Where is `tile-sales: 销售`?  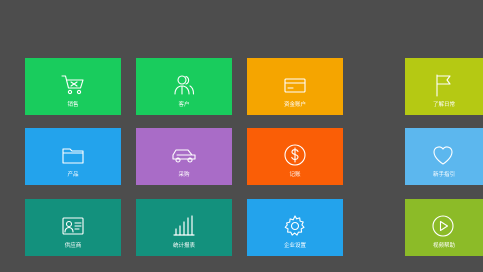
tile-sales: 销售 is located at coordinates (73, 86).